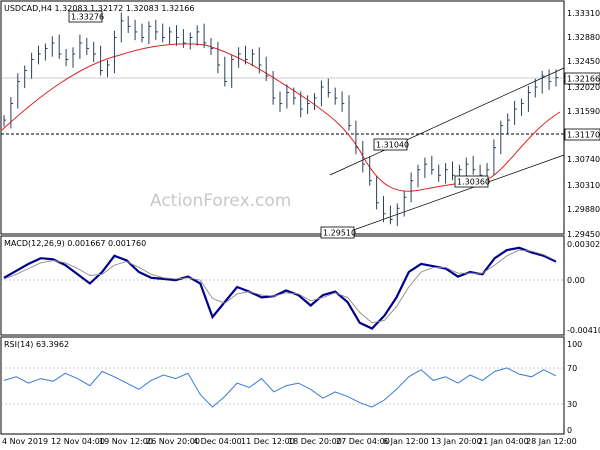  Describe the element at coordinates (25, 441) in the screenshot. I see `x-tick: 4 Nov 2019` at that location.